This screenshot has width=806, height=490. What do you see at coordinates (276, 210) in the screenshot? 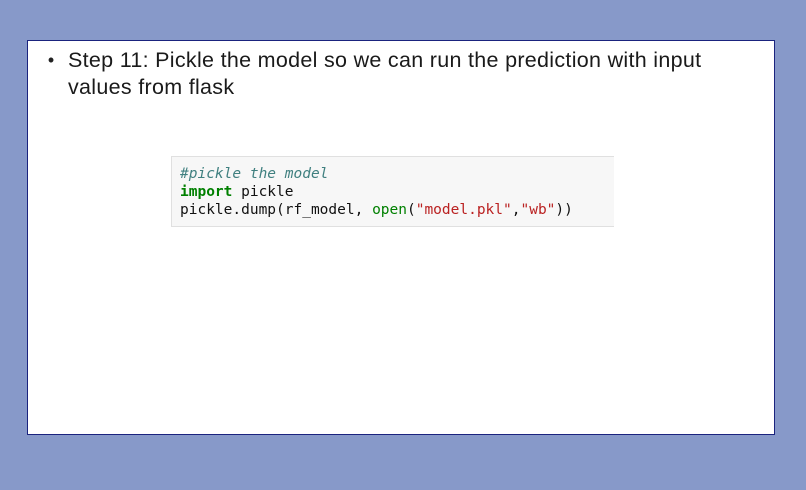
I see `code-call-prefix: pickle.dump(rf_model,` at bounding box center [276, 210].